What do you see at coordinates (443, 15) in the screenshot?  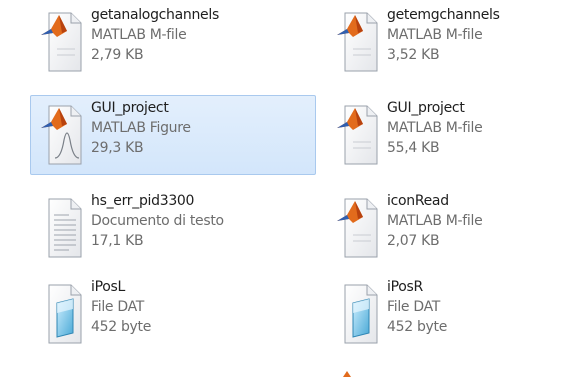 I see `file-name: getemgchannels` at bounding box center [443, 15].